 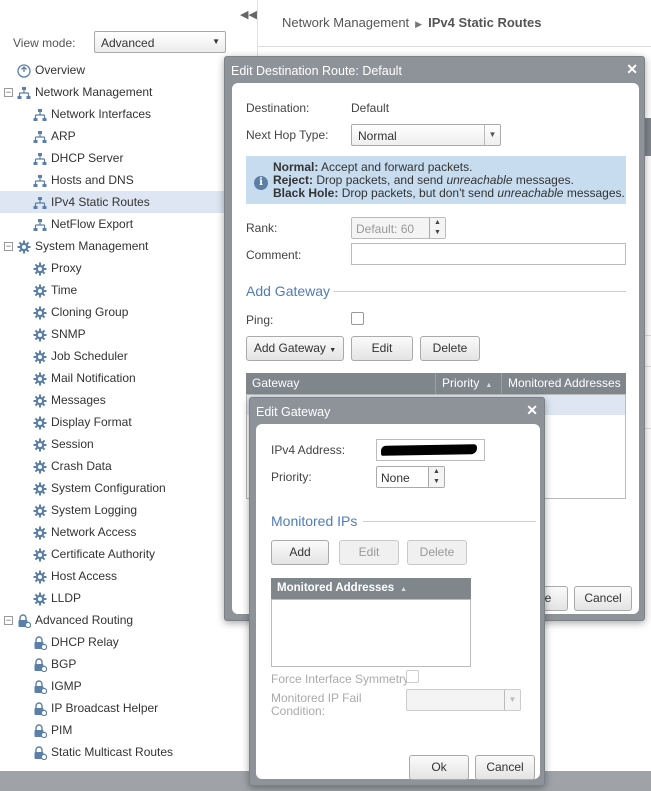 What do you see at coordinates (412, 676) in the screenshot?
I see `force-interface-symmetry-checkbox` at bounding box center [412, 676].